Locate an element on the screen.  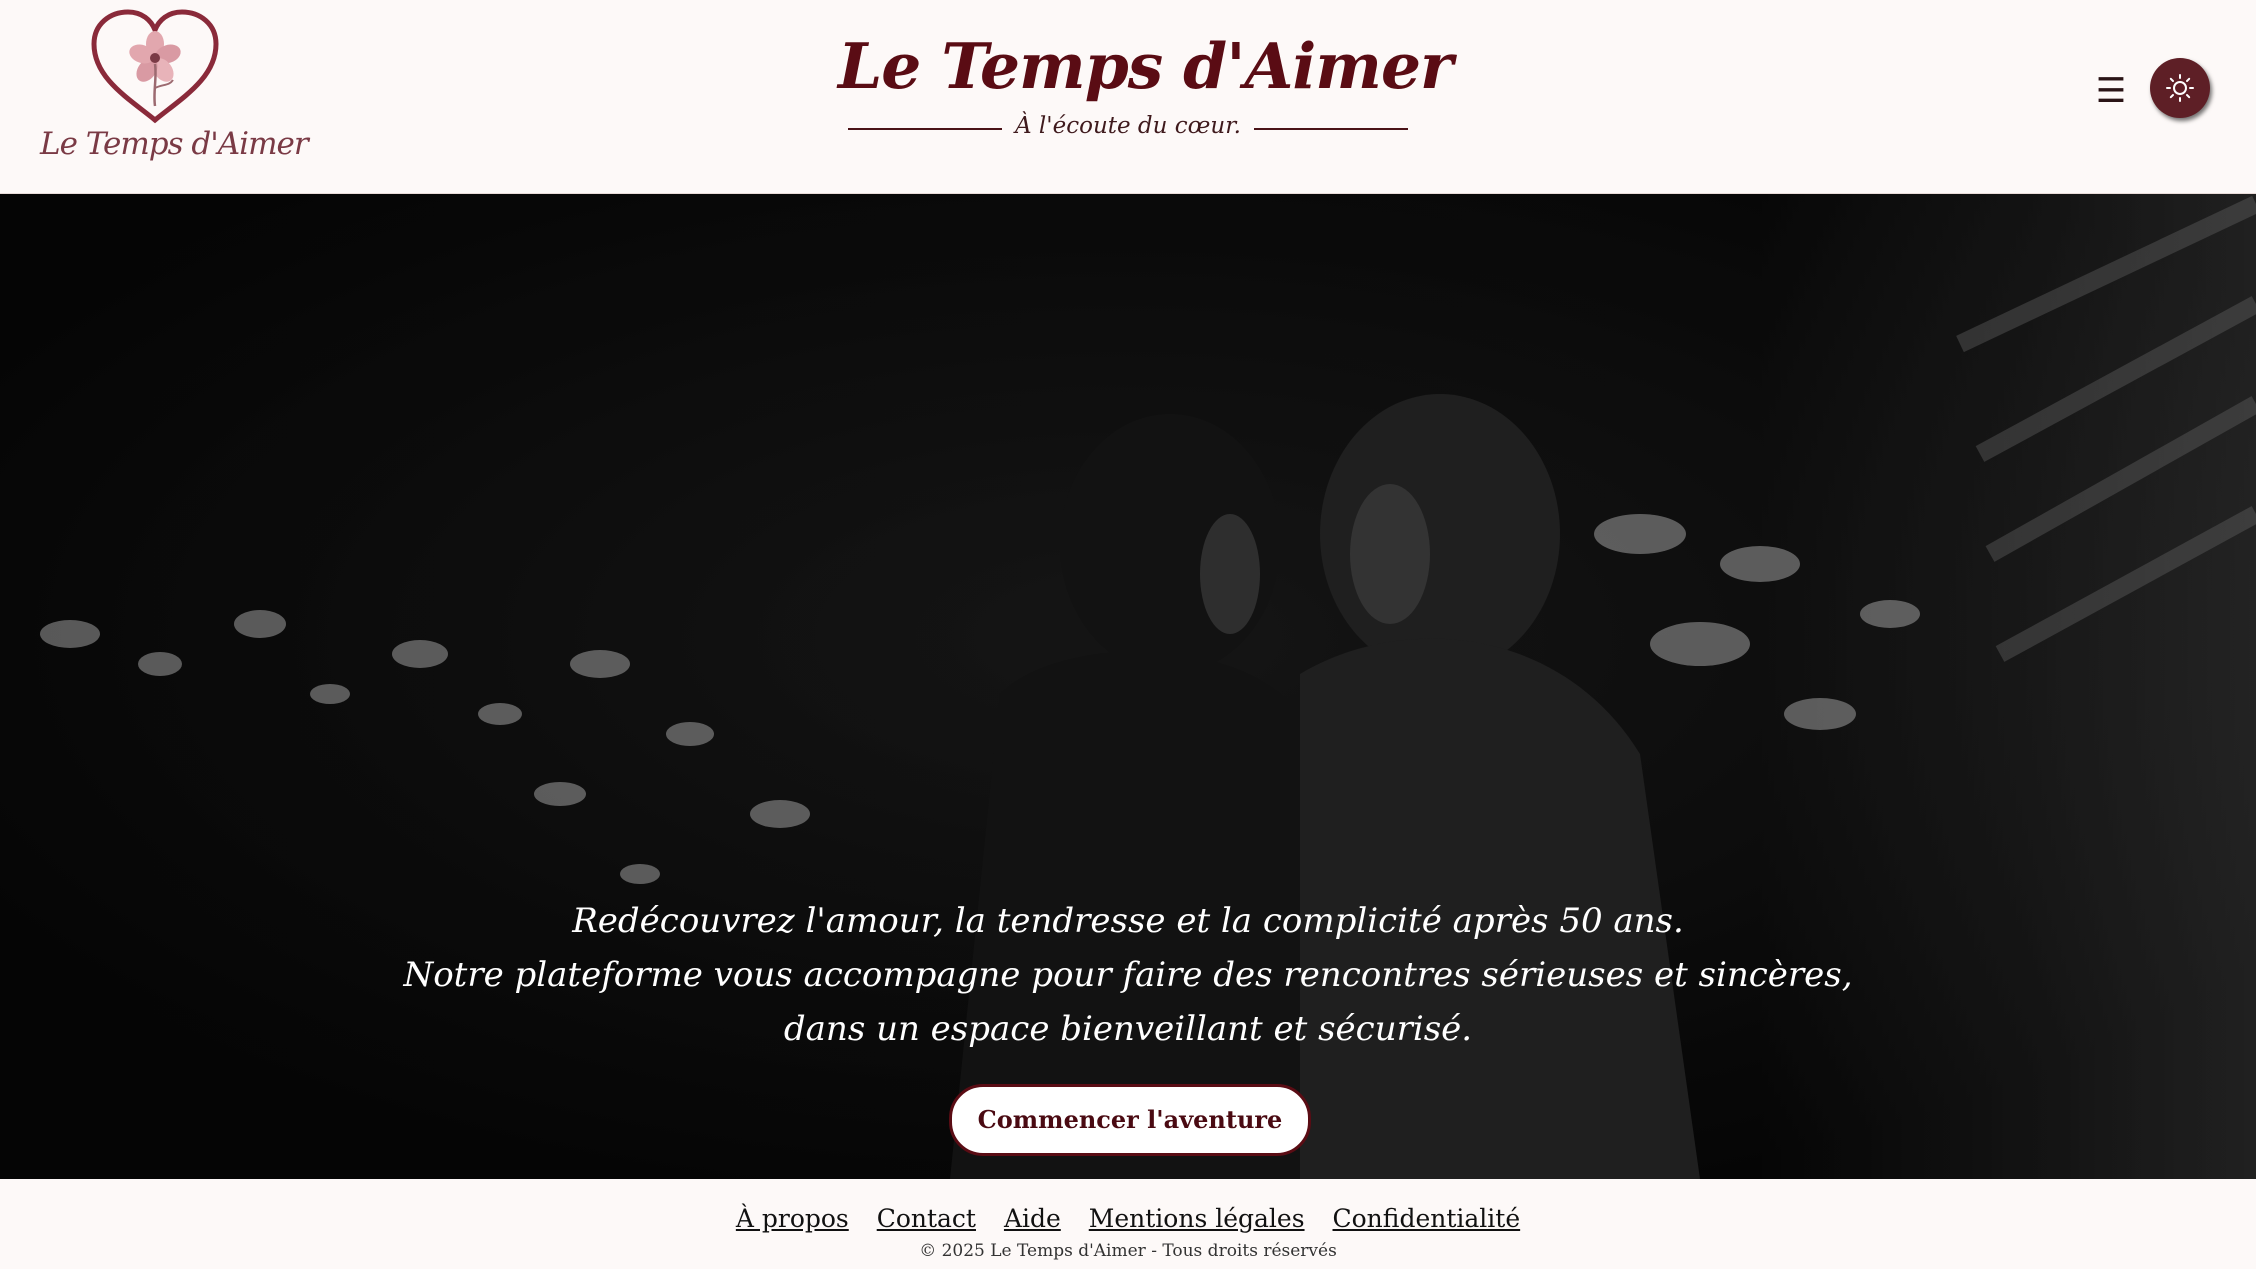
footer-link-help: Aide is located at coordinates (1032, 1218).